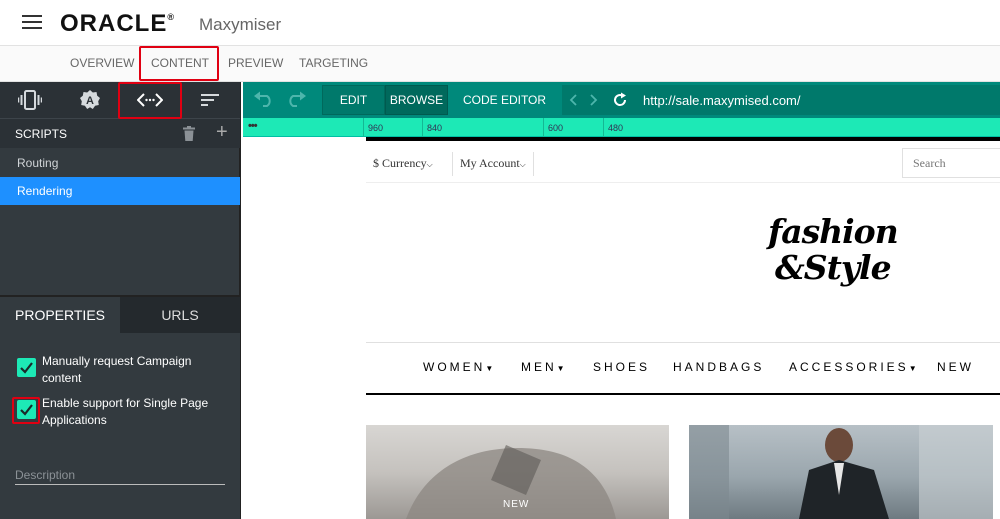 This screenshot has height=519, width=1000. Describe the element at coordinates (264, 99) in the screenshot. I see `undo-icon` at that location.